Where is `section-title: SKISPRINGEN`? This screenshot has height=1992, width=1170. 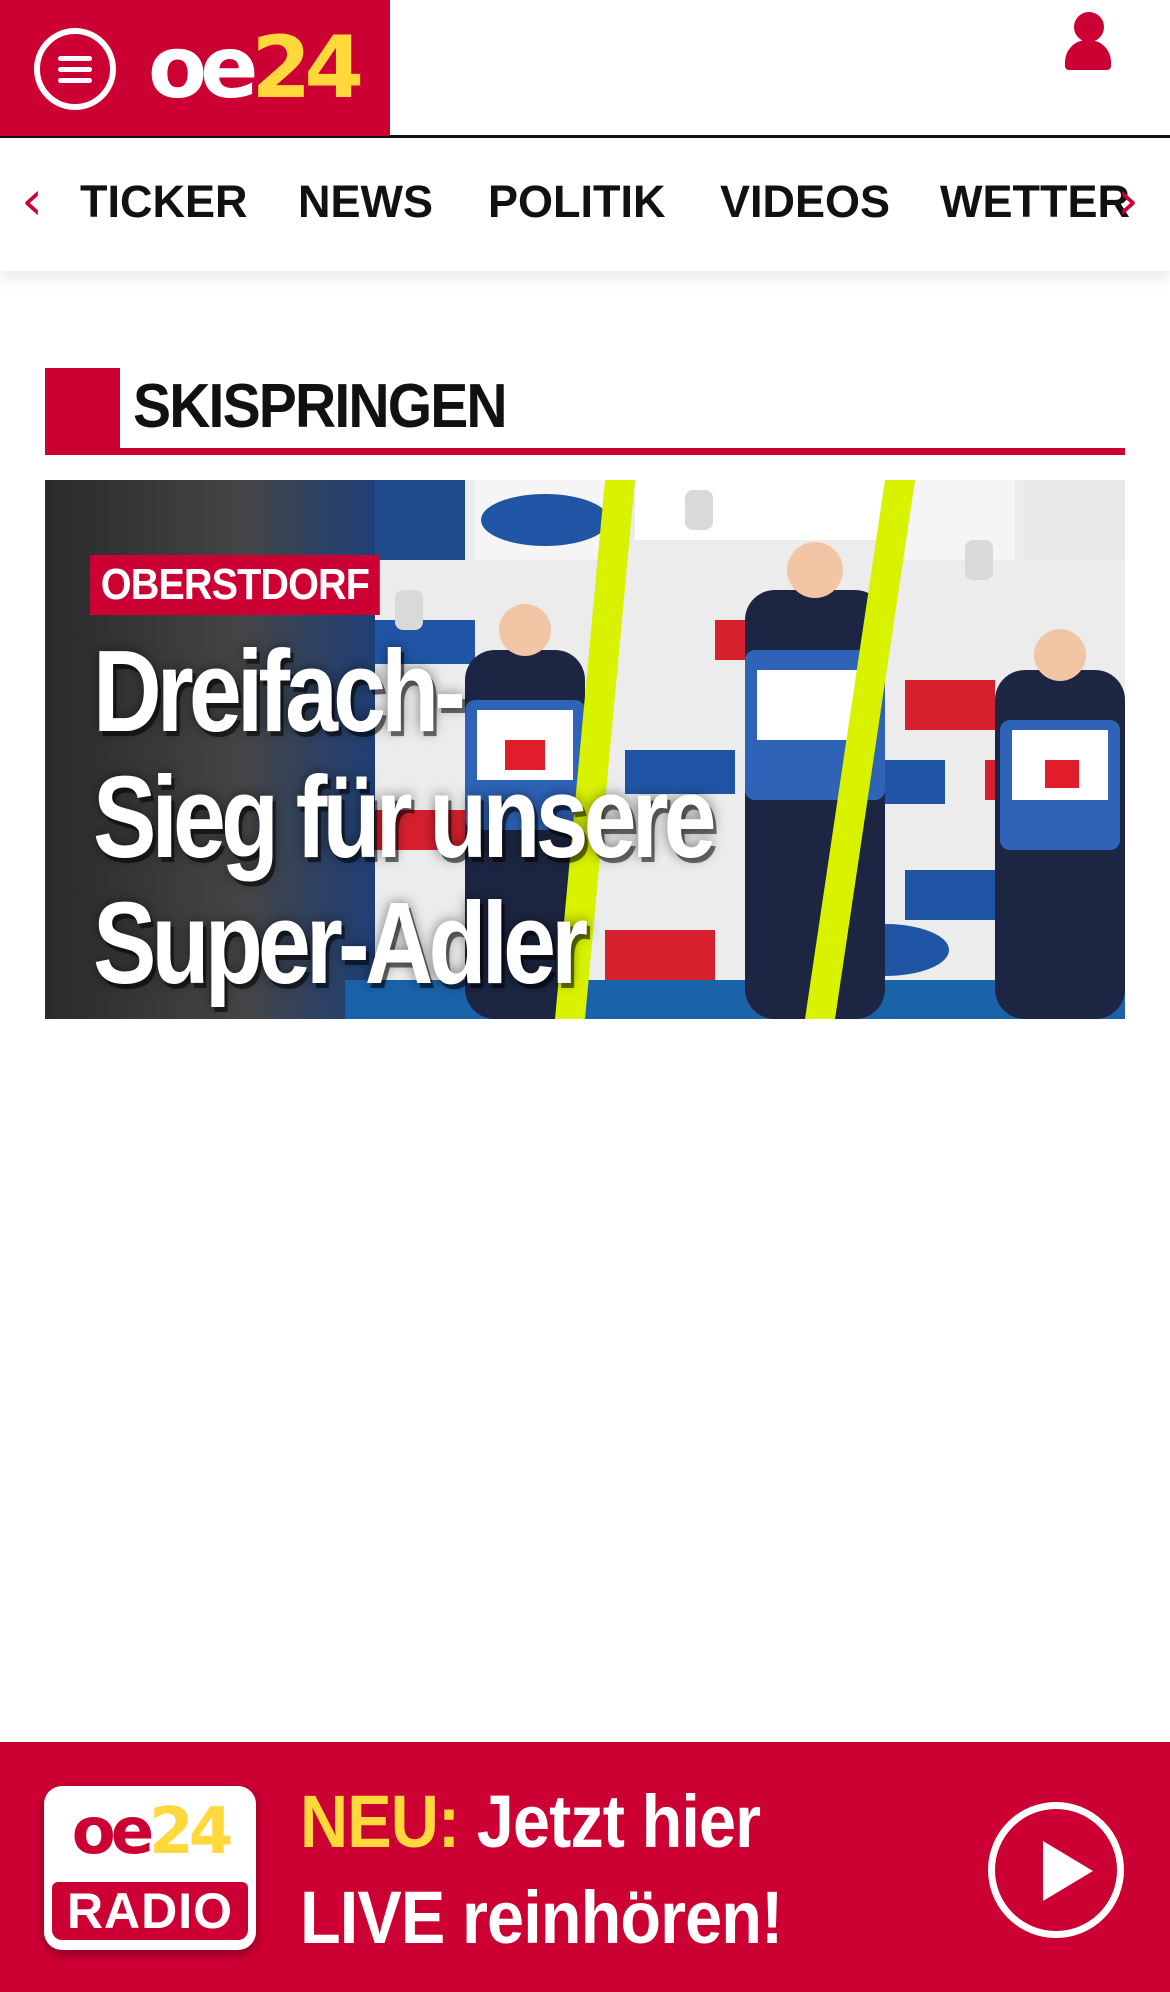 section-title: SKISPRINGEN is located at coordinates (320, 407).